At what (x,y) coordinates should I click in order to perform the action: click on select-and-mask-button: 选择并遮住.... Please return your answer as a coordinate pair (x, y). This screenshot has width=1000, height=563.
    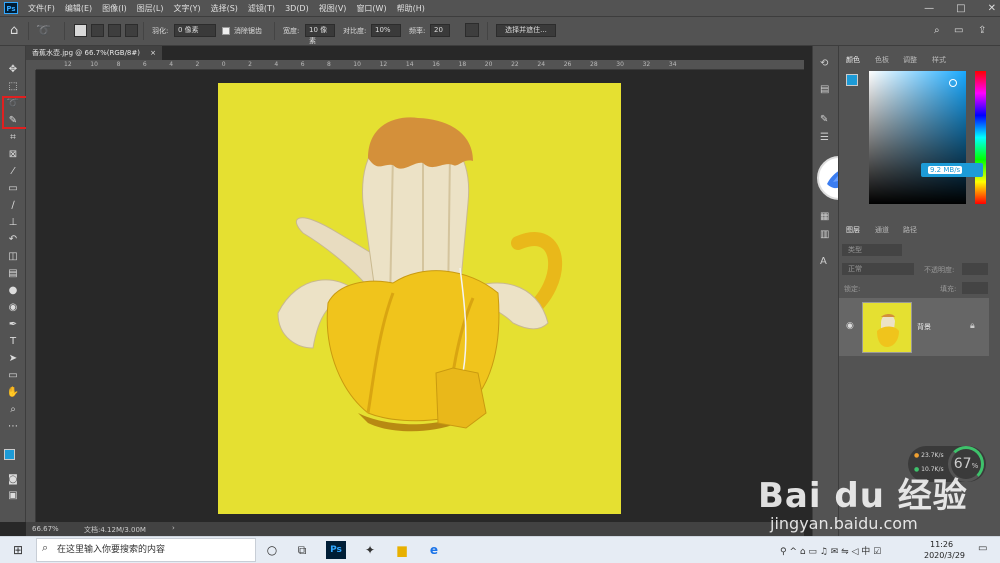
    Looking at the image, I should click on (526, 30).